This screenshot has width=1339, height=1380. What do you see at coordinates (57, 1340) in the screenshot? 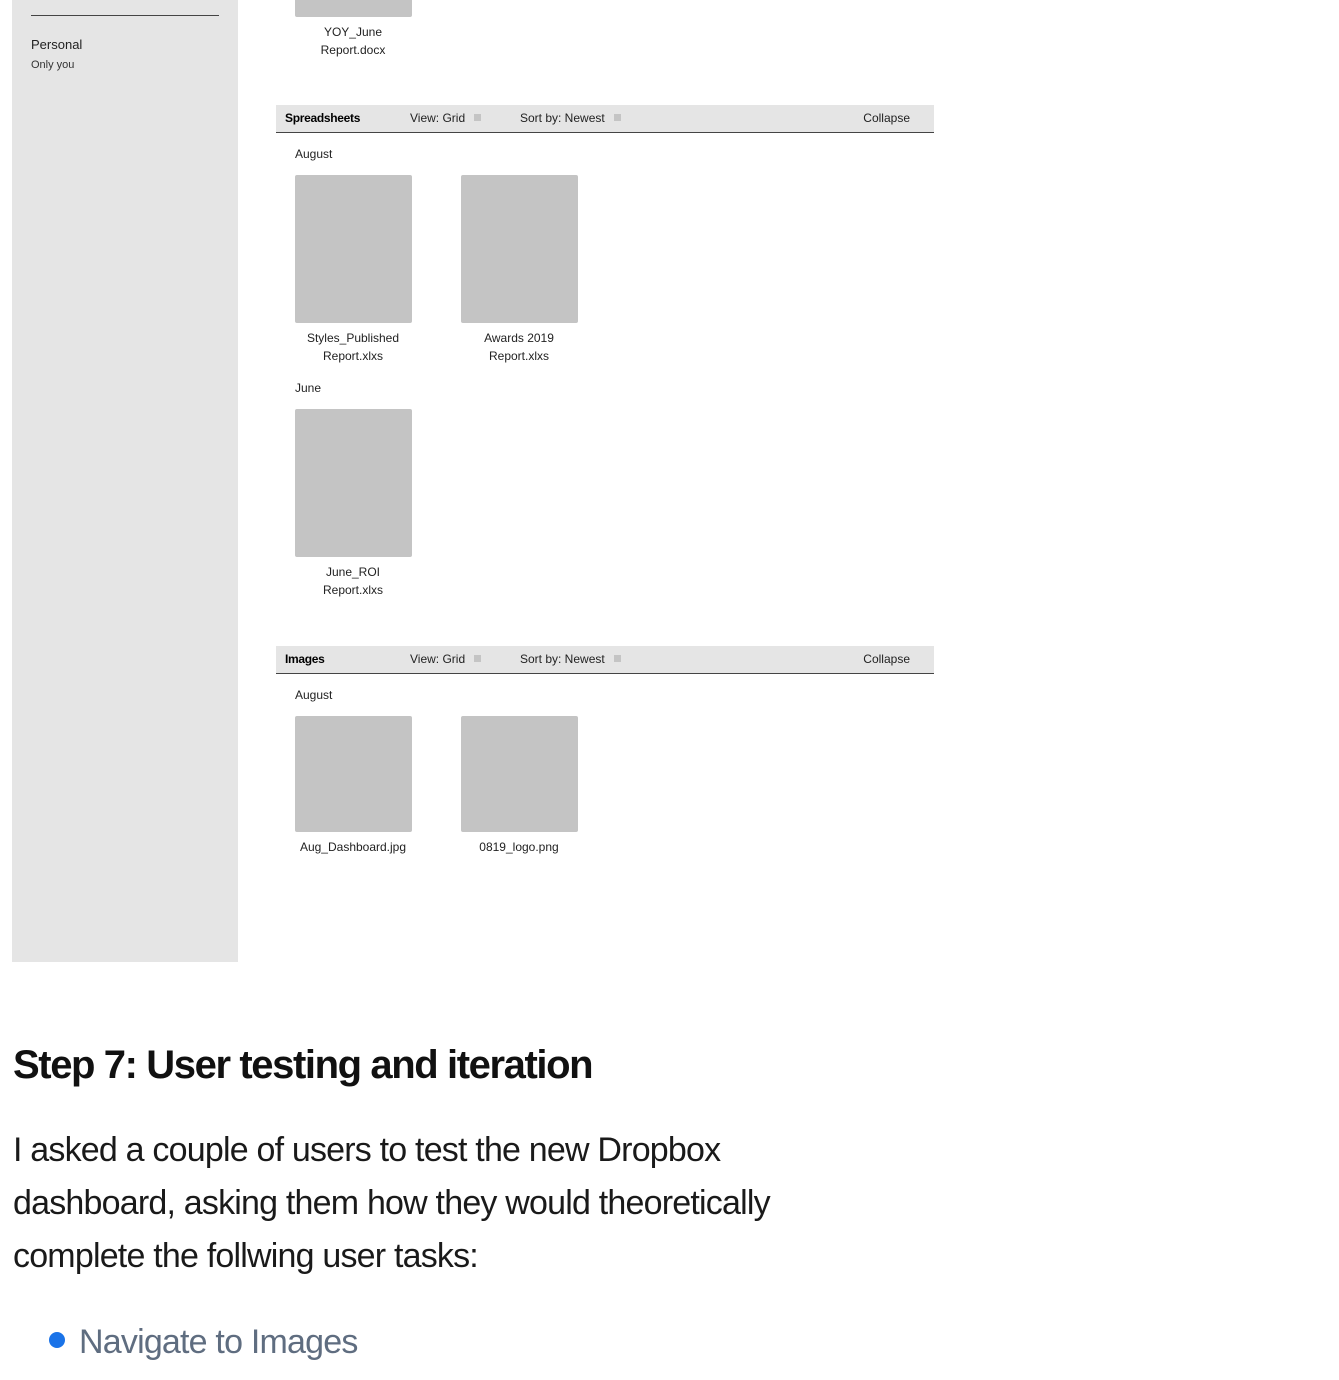
I see `bullet-icon` at bounding box center [57, 1340].